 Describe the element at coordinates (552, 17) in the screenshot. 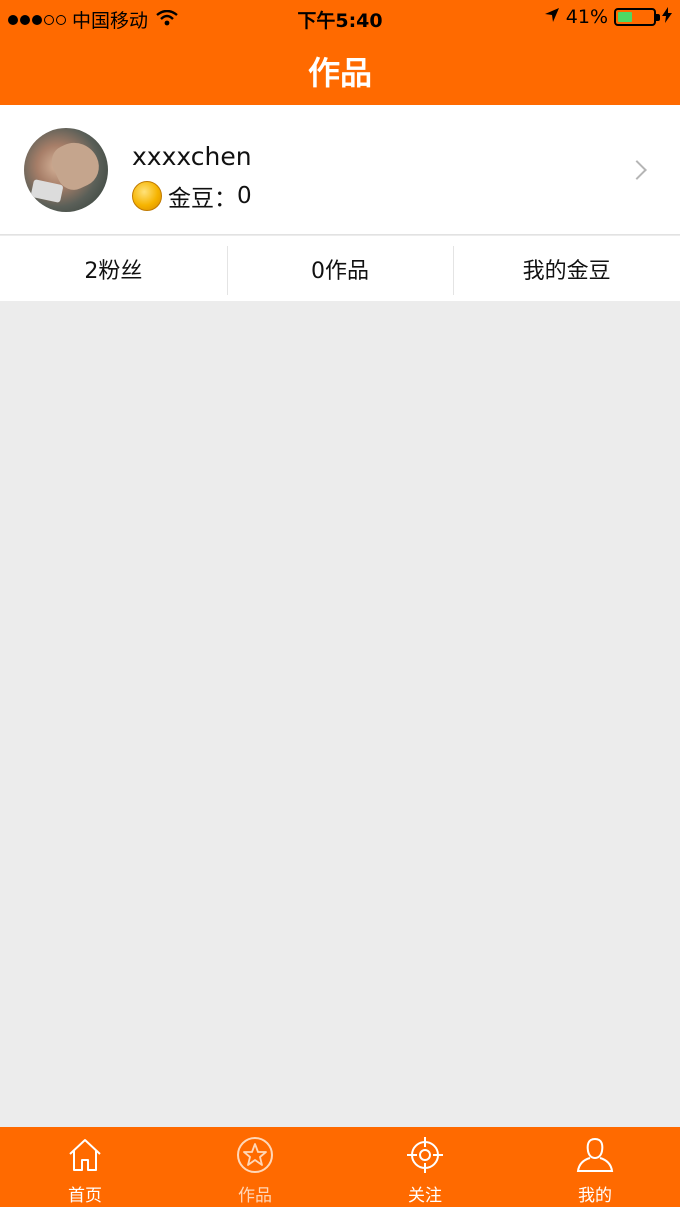

I see `location-arrow-icon` at that location.